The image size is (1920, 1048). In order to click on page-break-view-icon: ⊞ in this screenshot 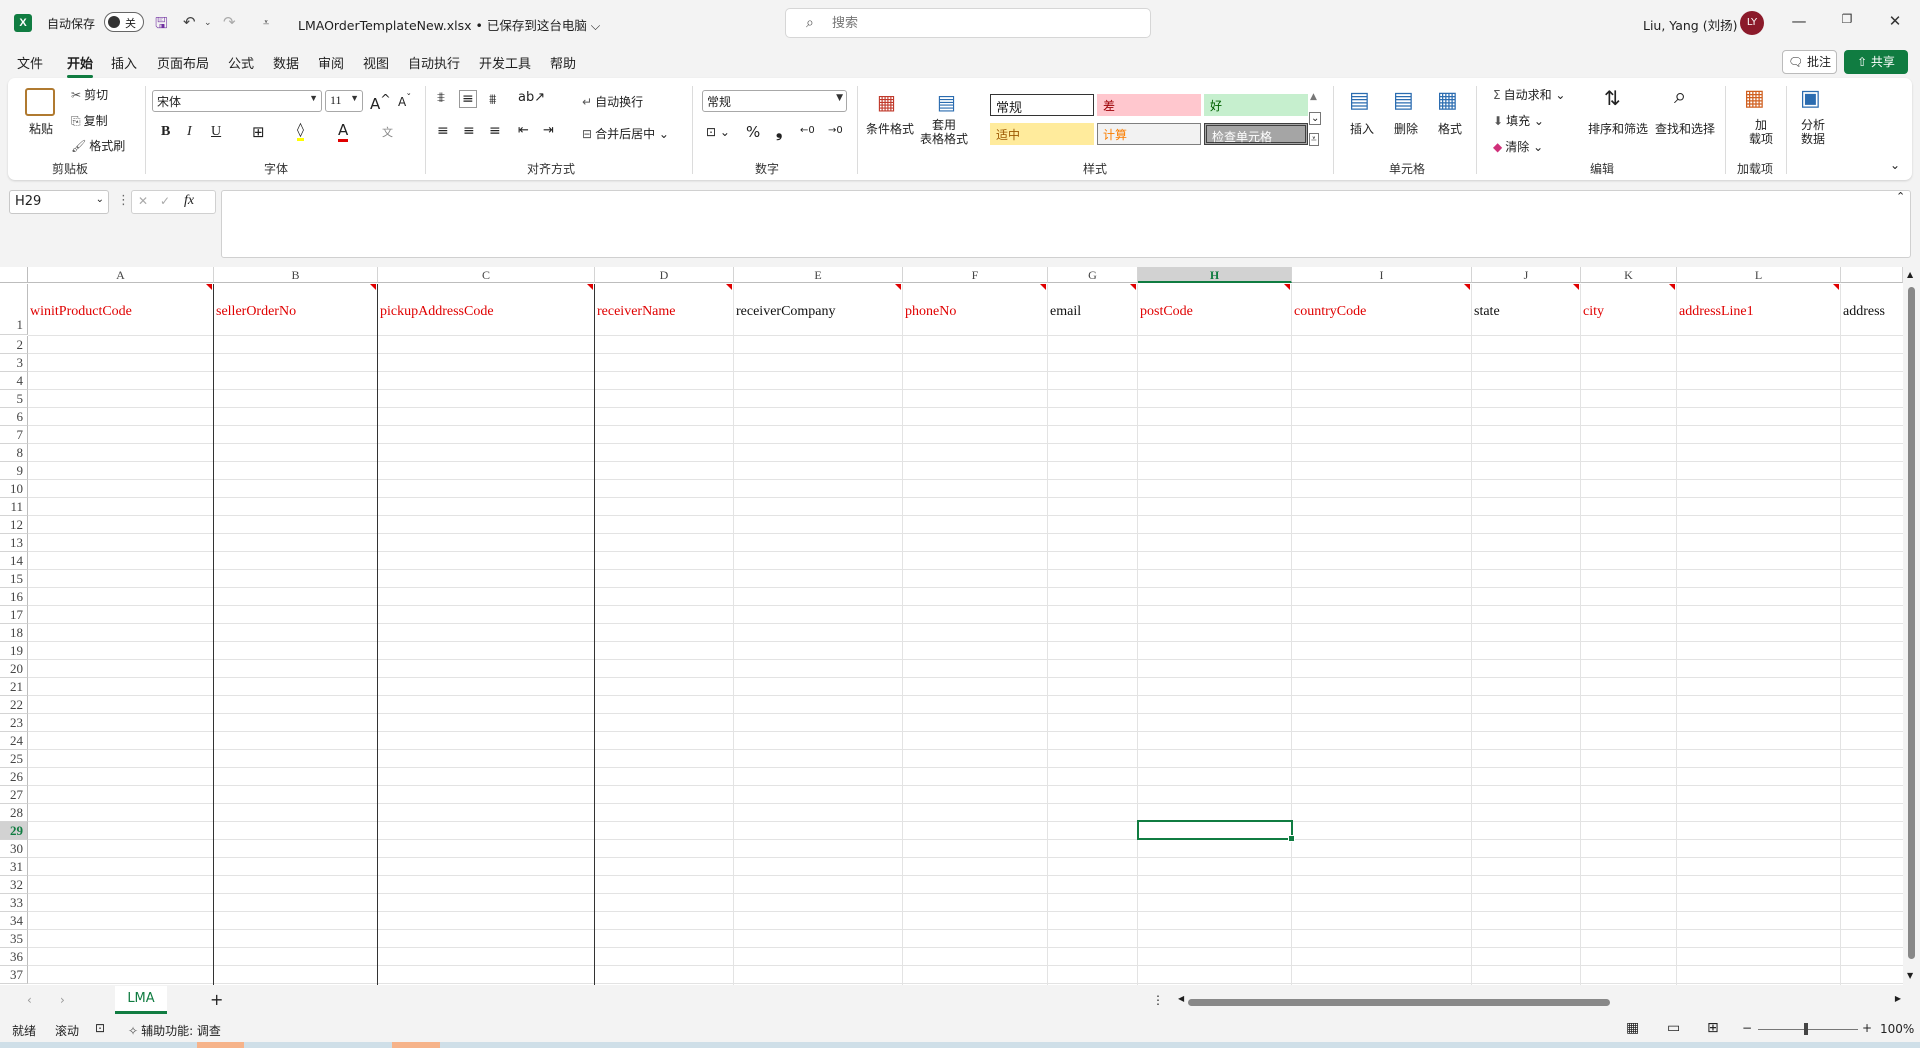, I will do `click(1713, 1028)`.